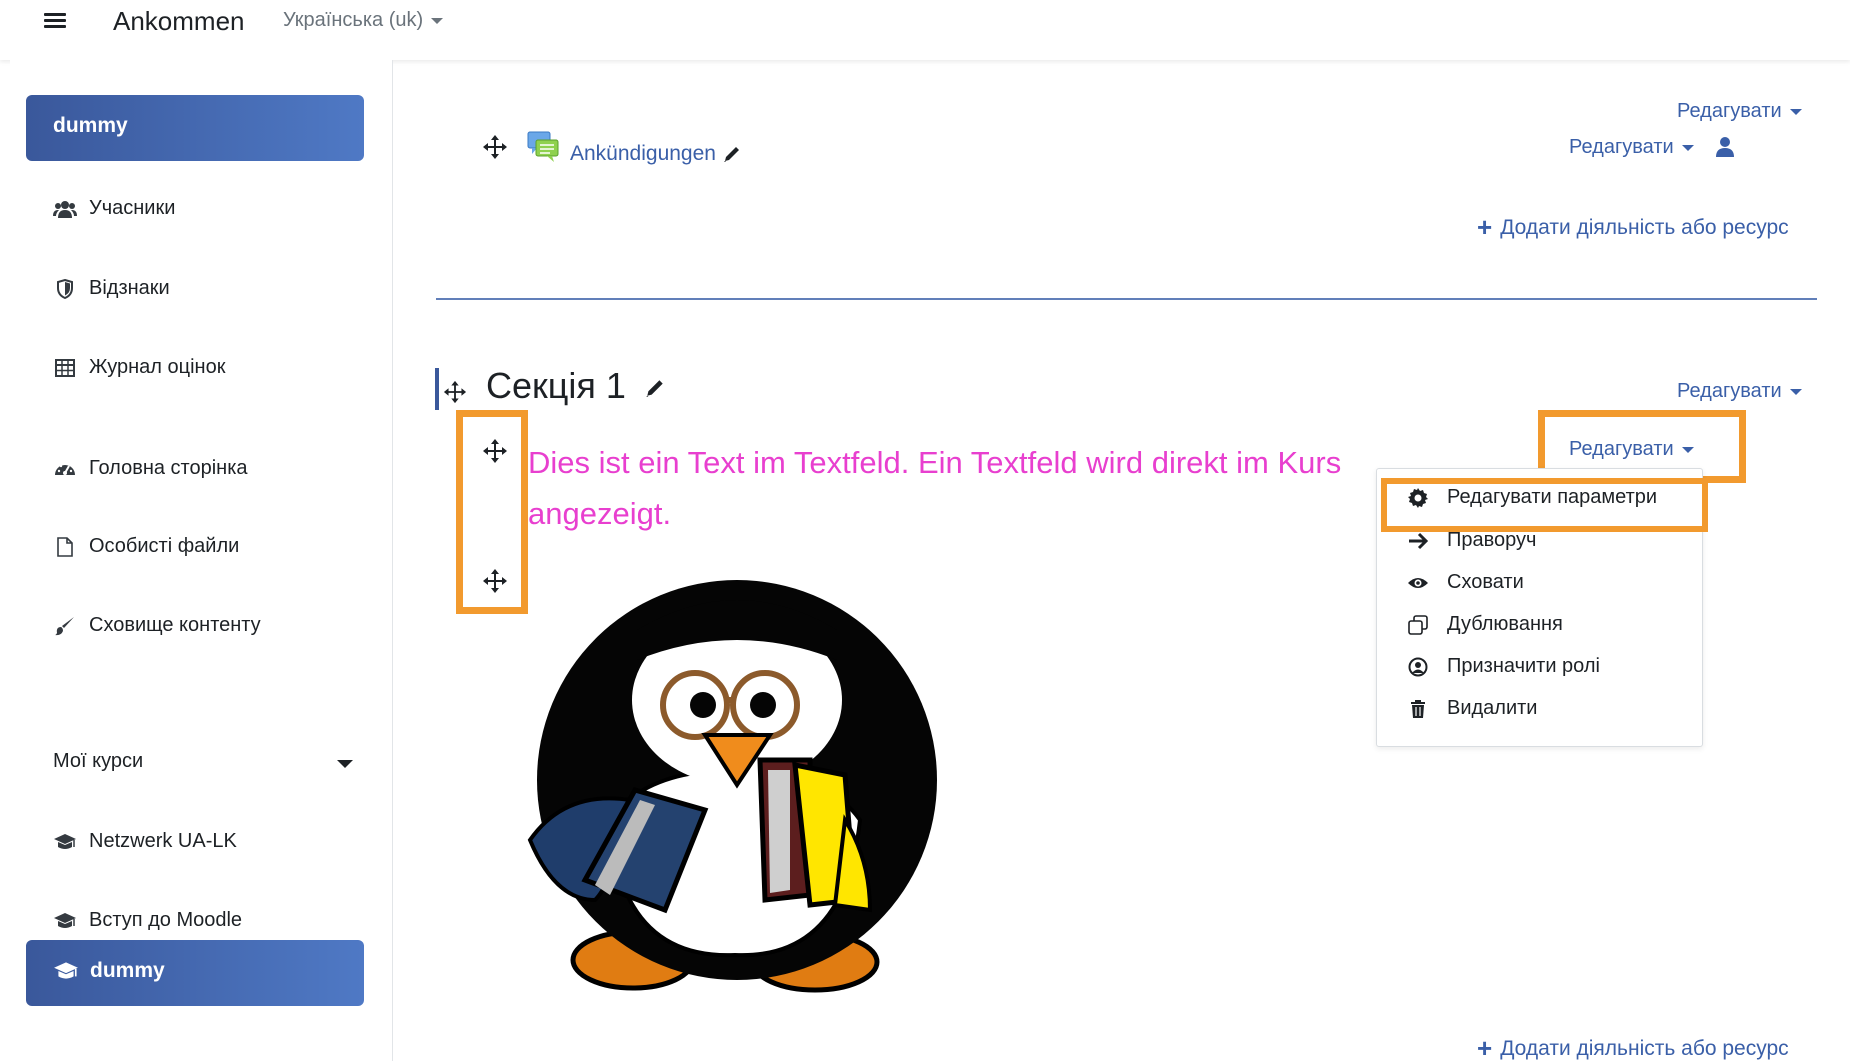  What do you see at coordinates (1418, 583) in the screenshot?
I see `eye-icon` at bounding box center [1418, 583].